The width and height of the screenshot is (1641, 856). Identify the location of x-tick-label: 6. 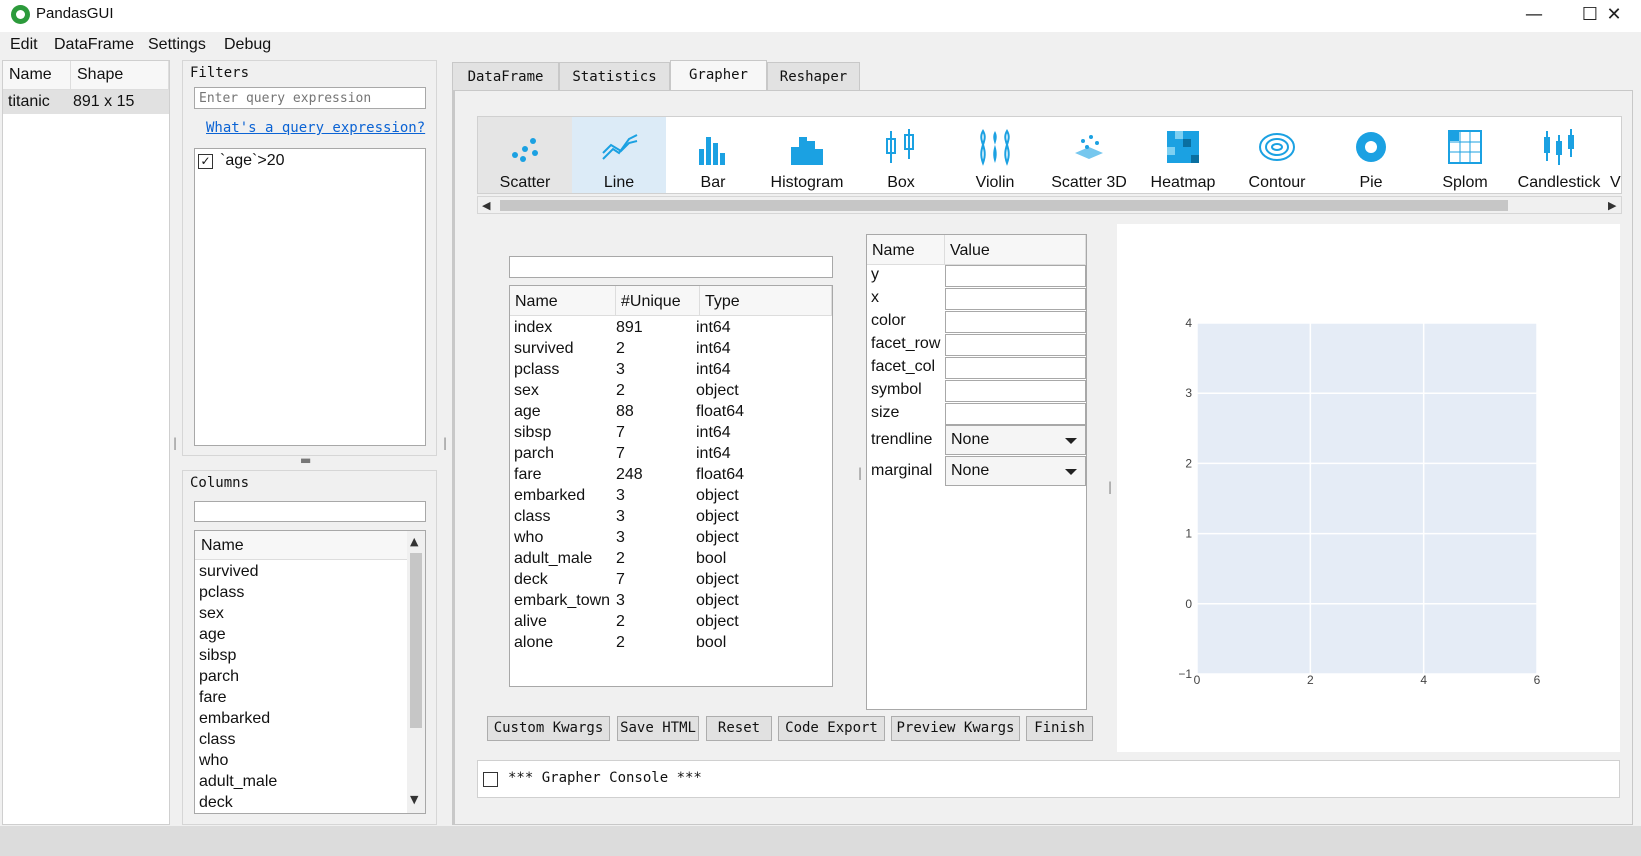
(1537, 680).